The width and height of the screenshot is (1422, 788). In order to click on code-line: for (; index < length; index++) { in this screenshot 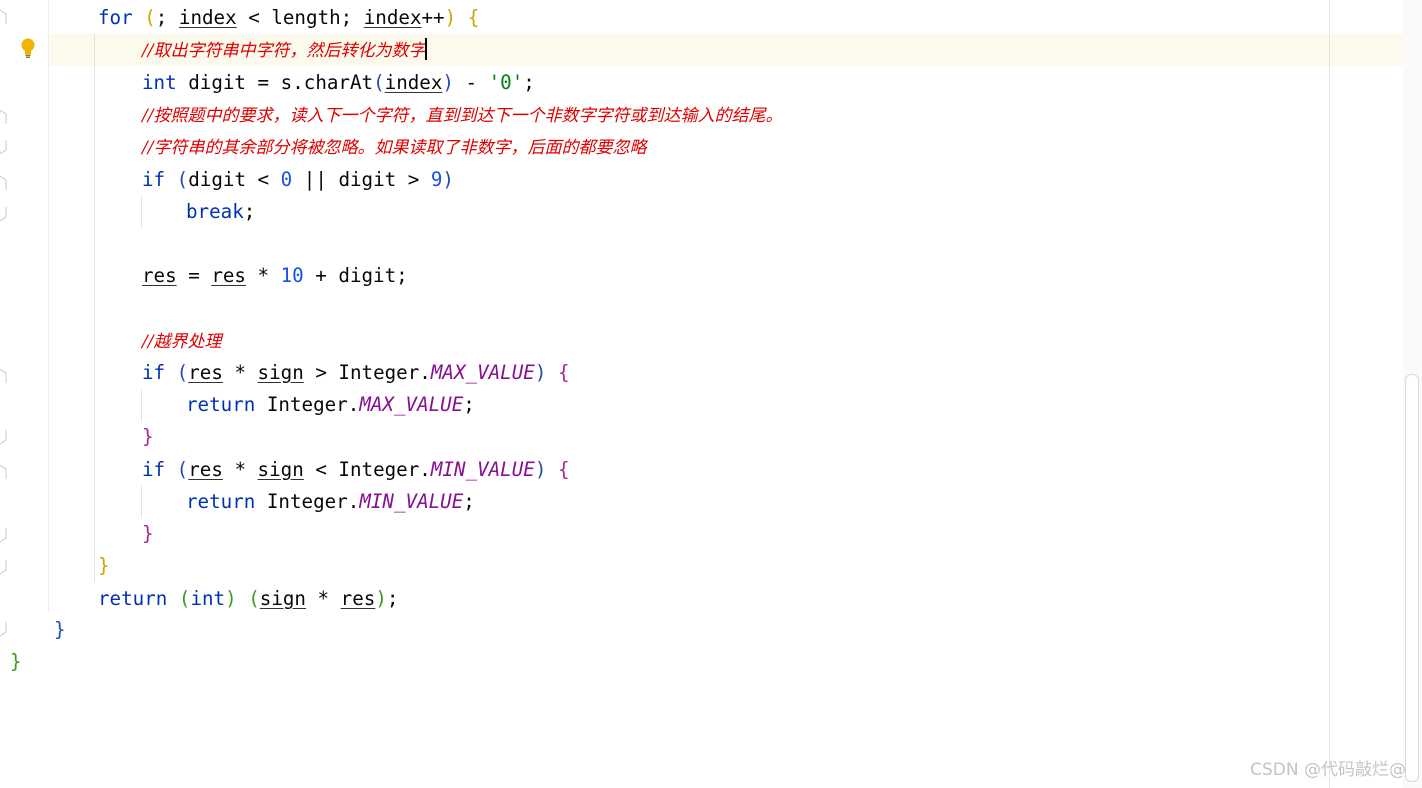, I will do `click(288, 18)`.